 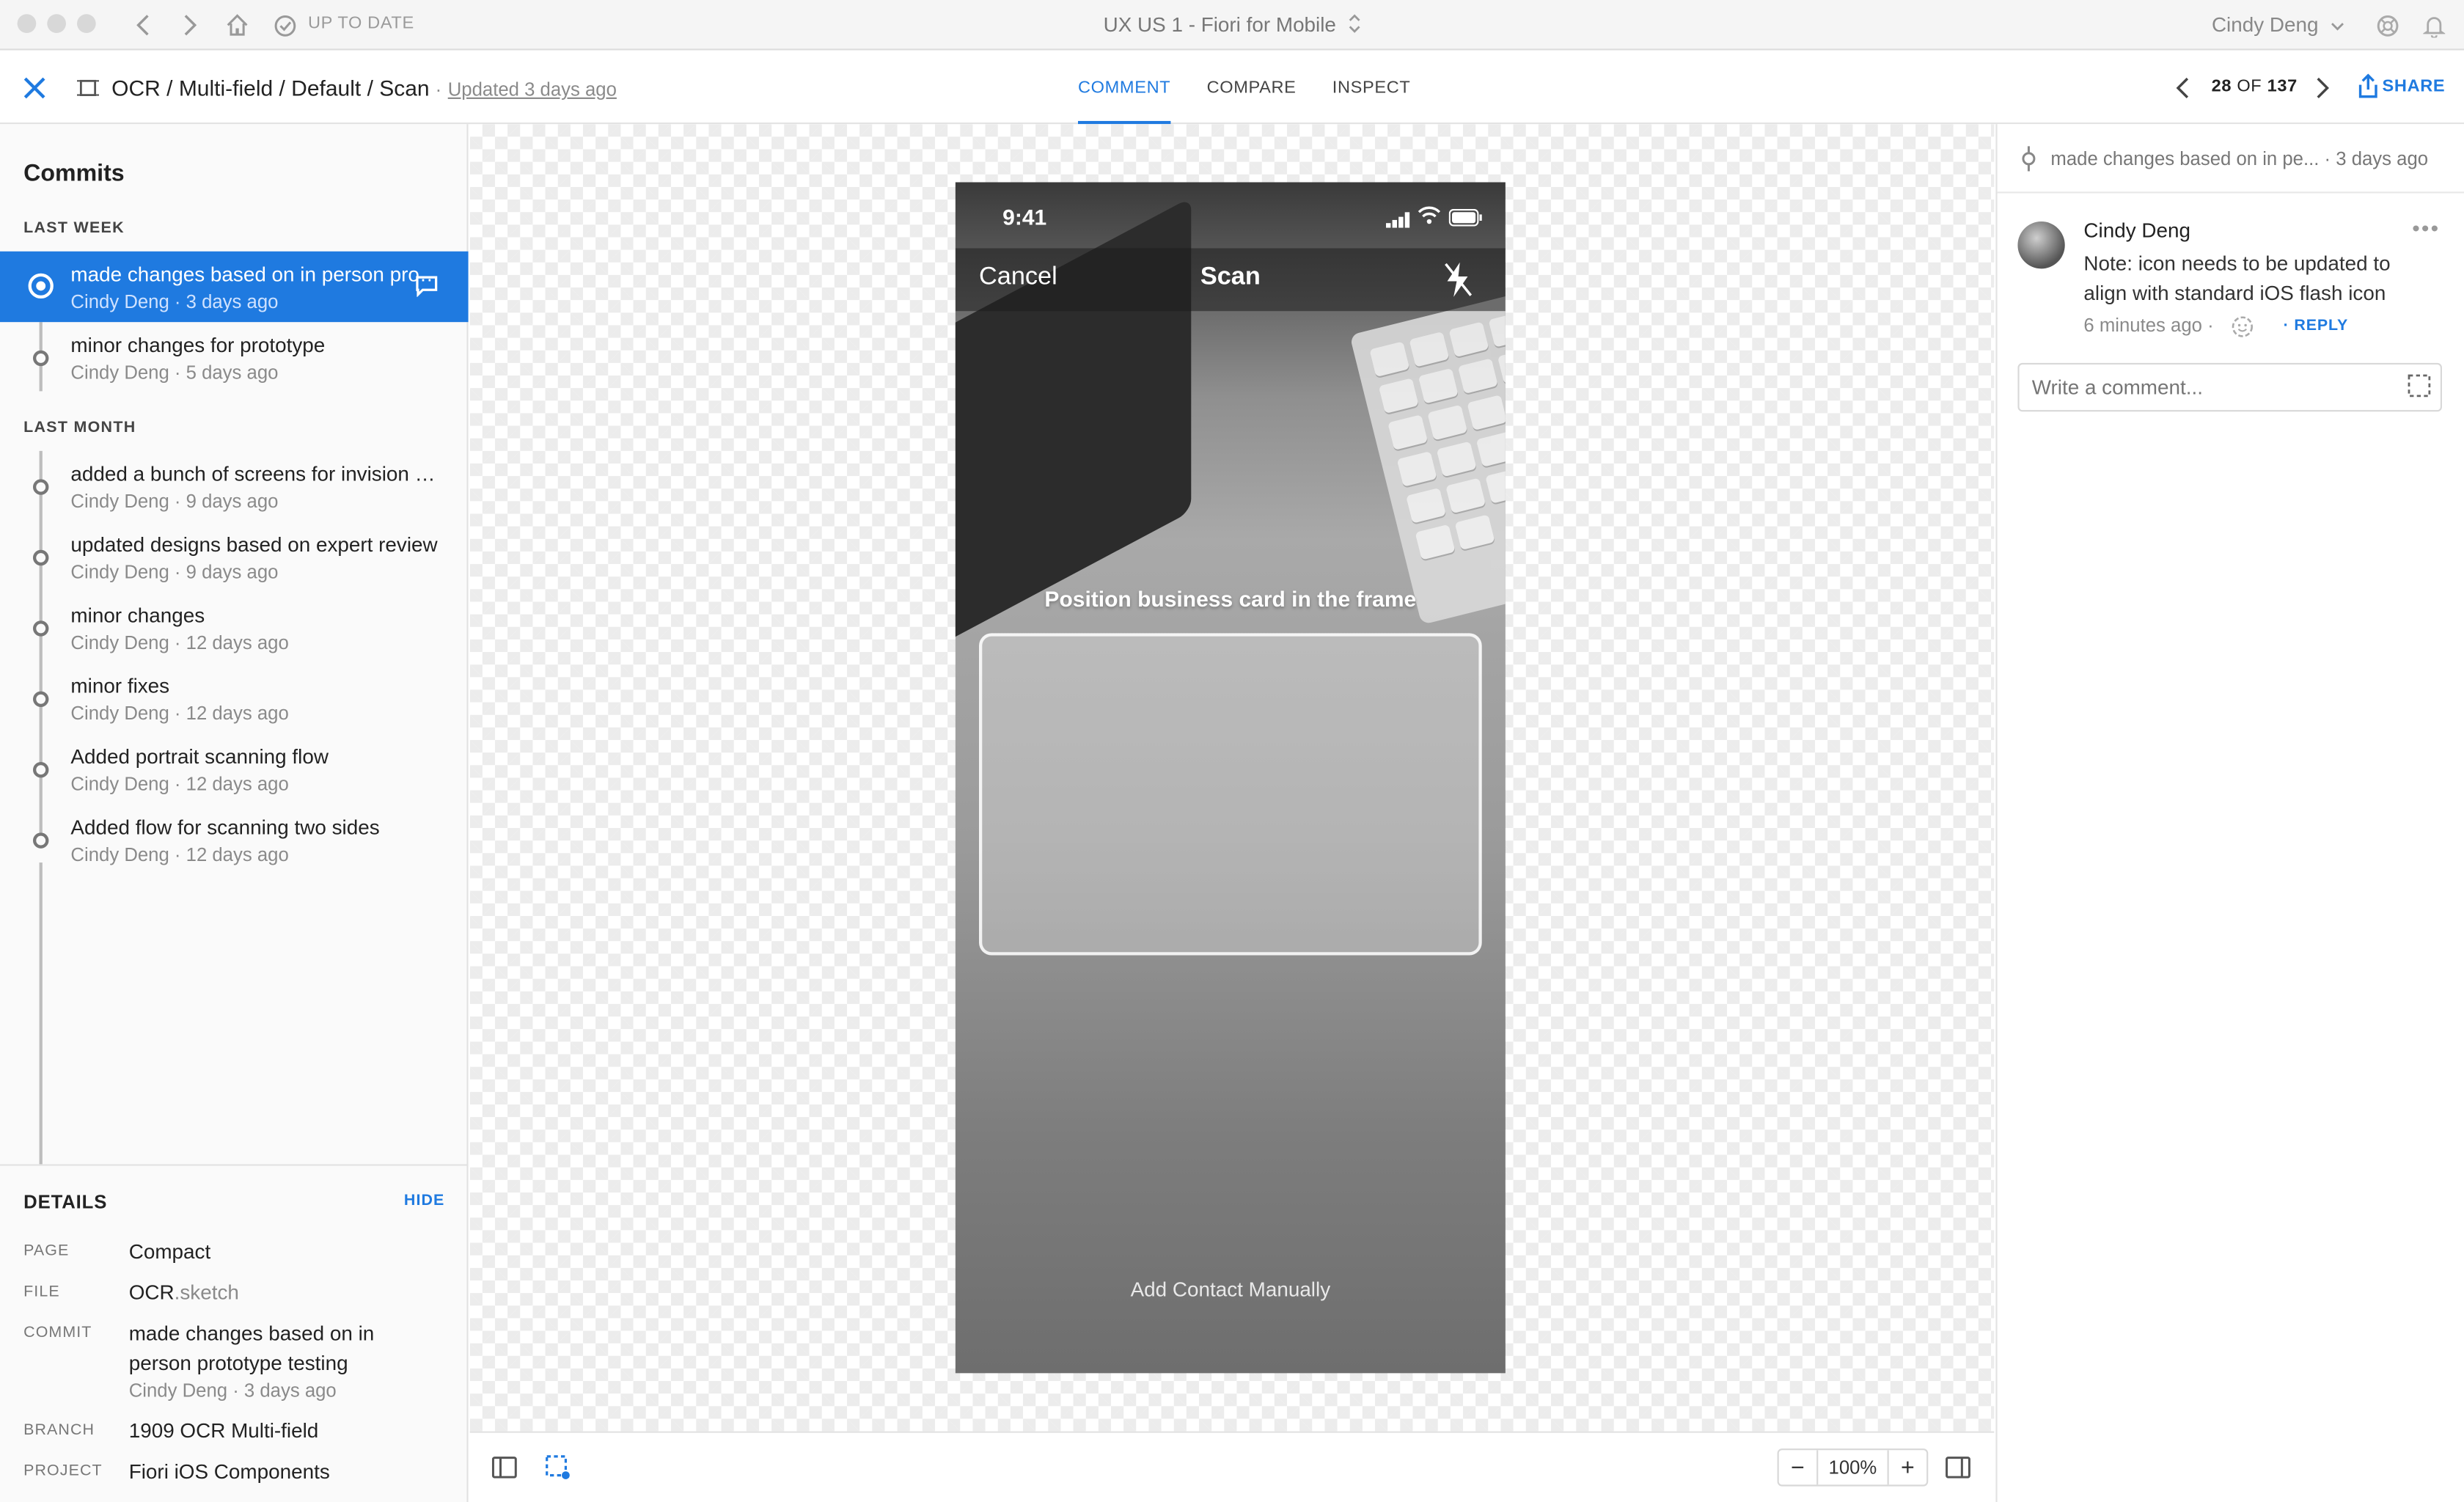 What do you see at coordinates (2387, 25) in the screenshot?
I see `help-icon` at bounding box center [2387, 25].